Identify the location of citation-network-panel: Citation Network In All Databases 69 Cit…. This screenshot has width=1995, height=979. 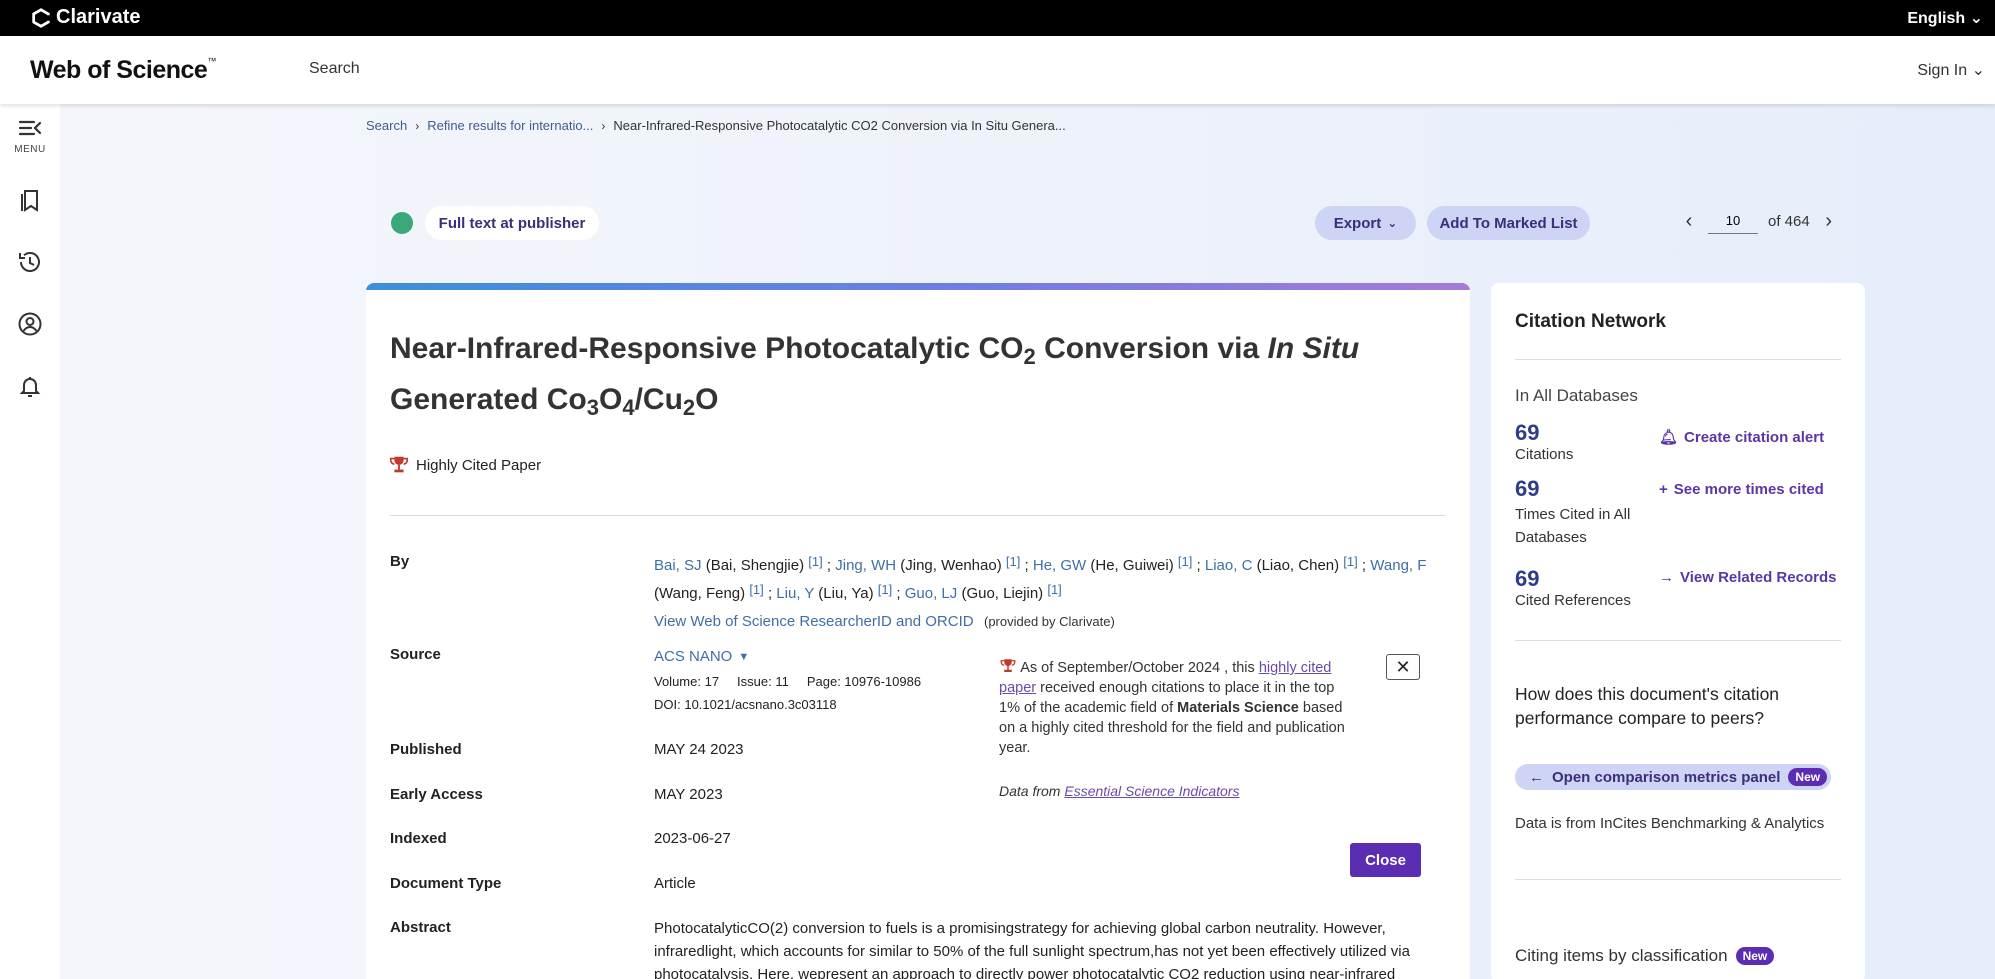
(1678, 631).